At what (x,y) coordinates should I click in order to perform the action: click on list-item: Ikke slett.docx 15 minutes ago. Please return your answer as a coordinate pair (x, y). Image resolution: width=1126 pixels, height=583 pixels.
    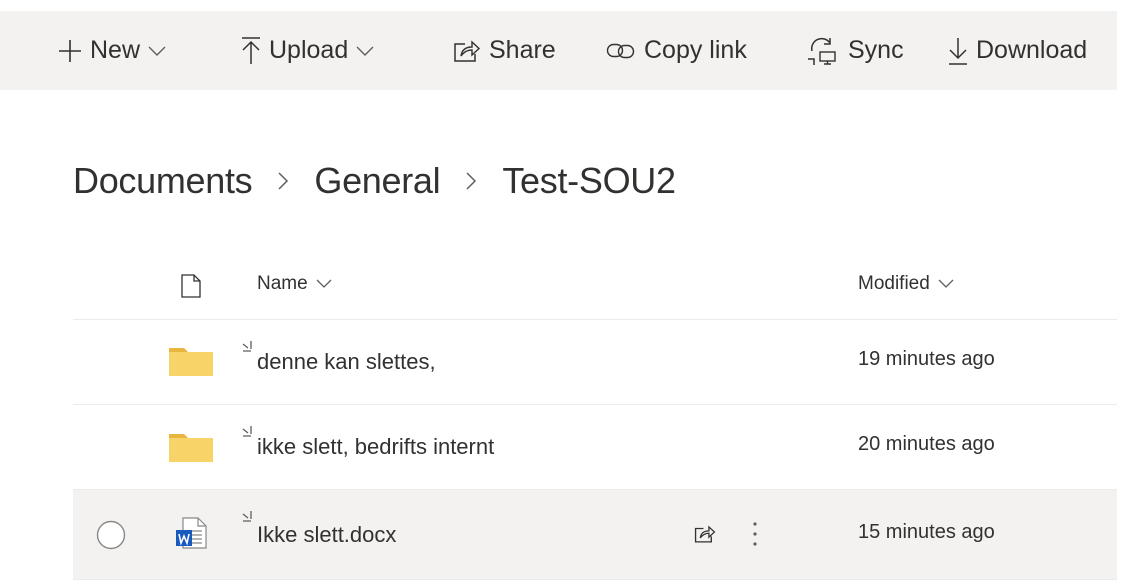
    Looking at the image, I should click on (595, 535).